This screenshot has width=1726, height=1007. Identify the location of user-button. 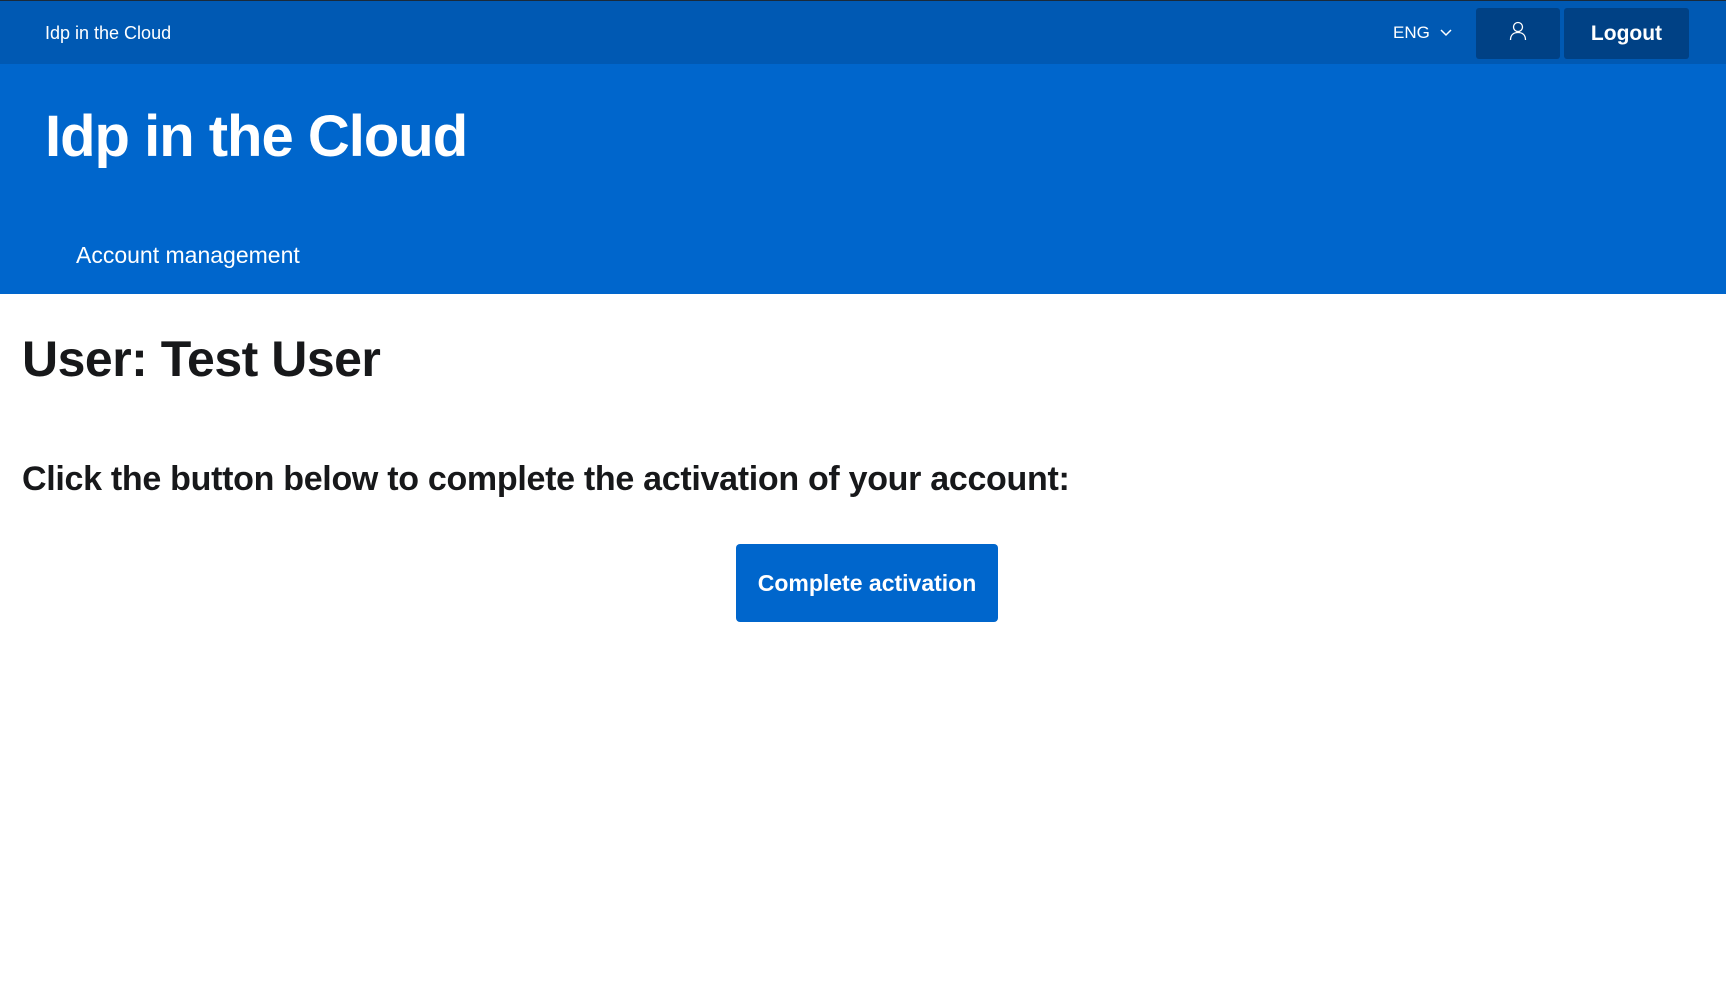
(1518, 33).